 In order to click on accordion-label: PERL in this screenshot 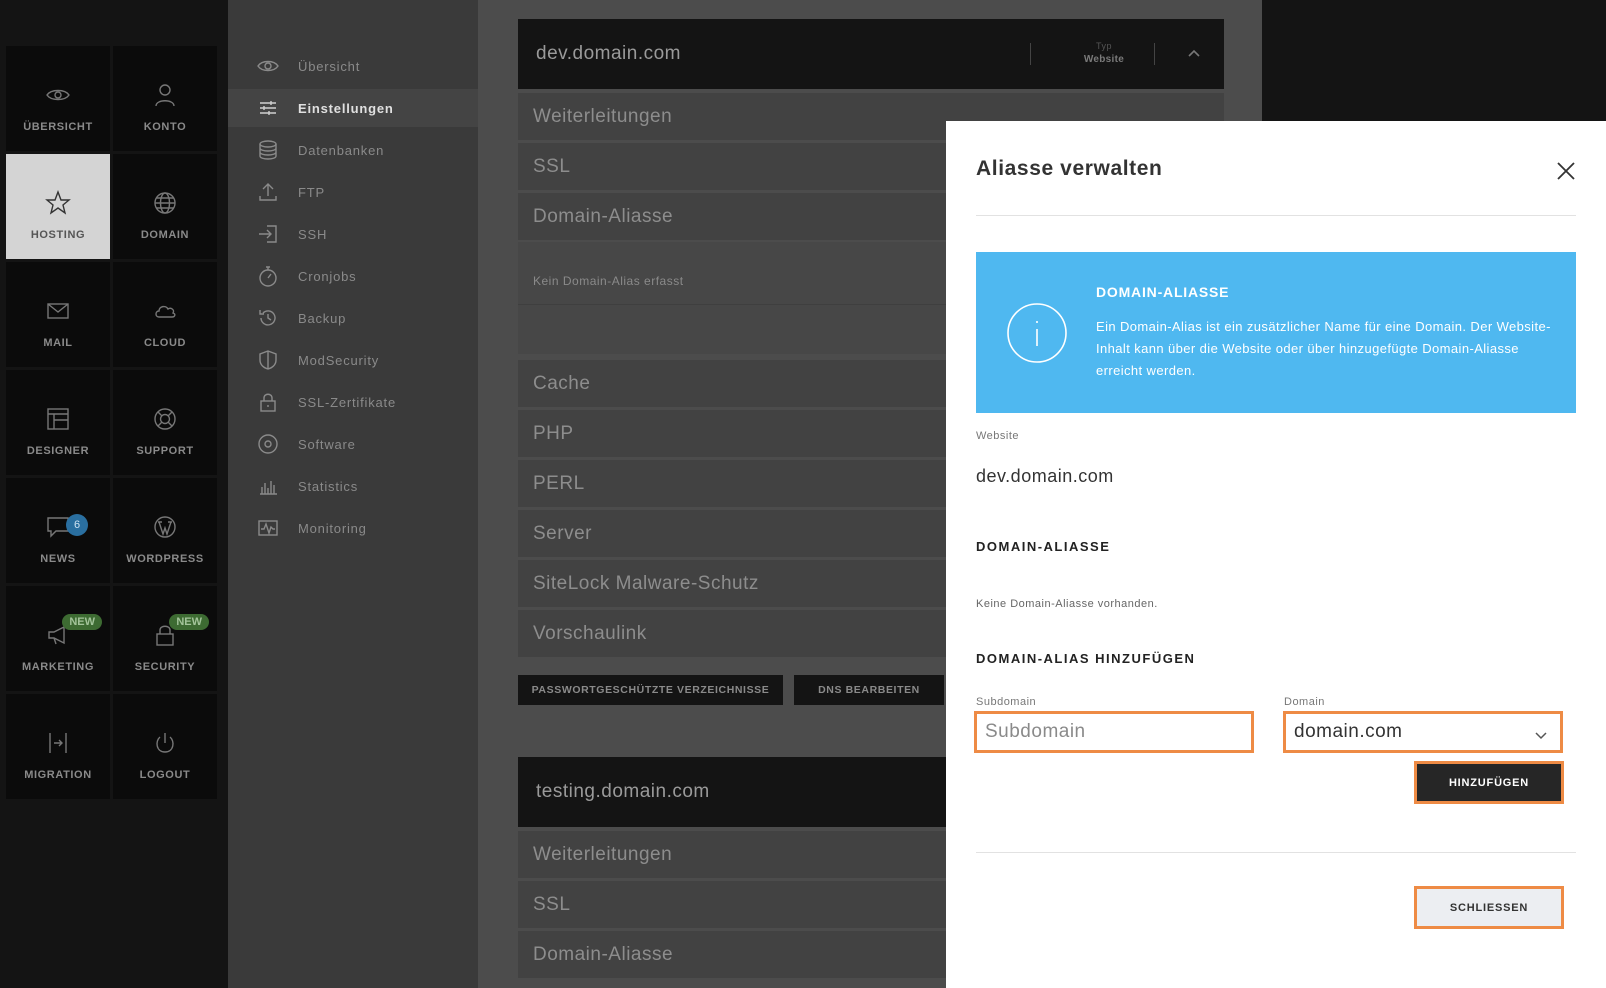, I will do `click(559, 483)`.